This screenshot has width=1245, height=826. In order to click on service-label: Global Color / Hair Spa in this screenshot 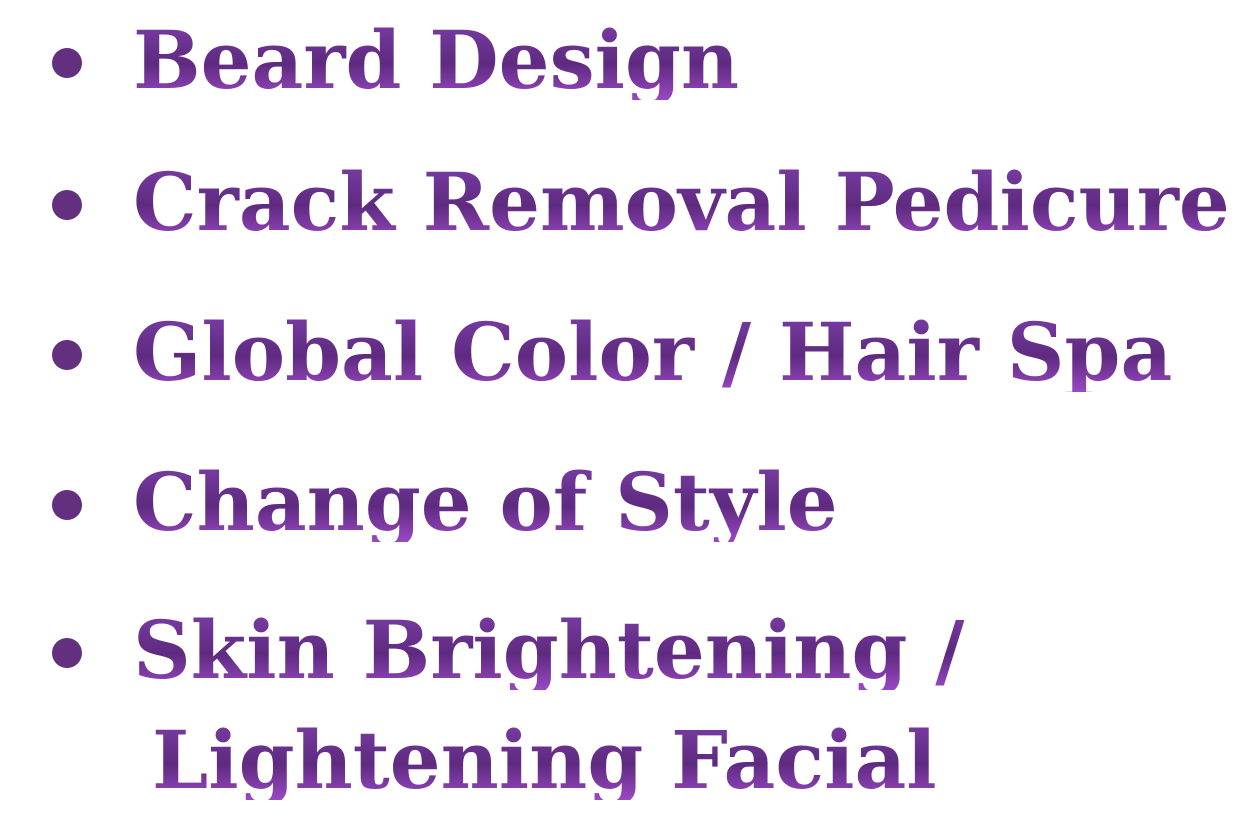, I will do `click(653, 352)`.